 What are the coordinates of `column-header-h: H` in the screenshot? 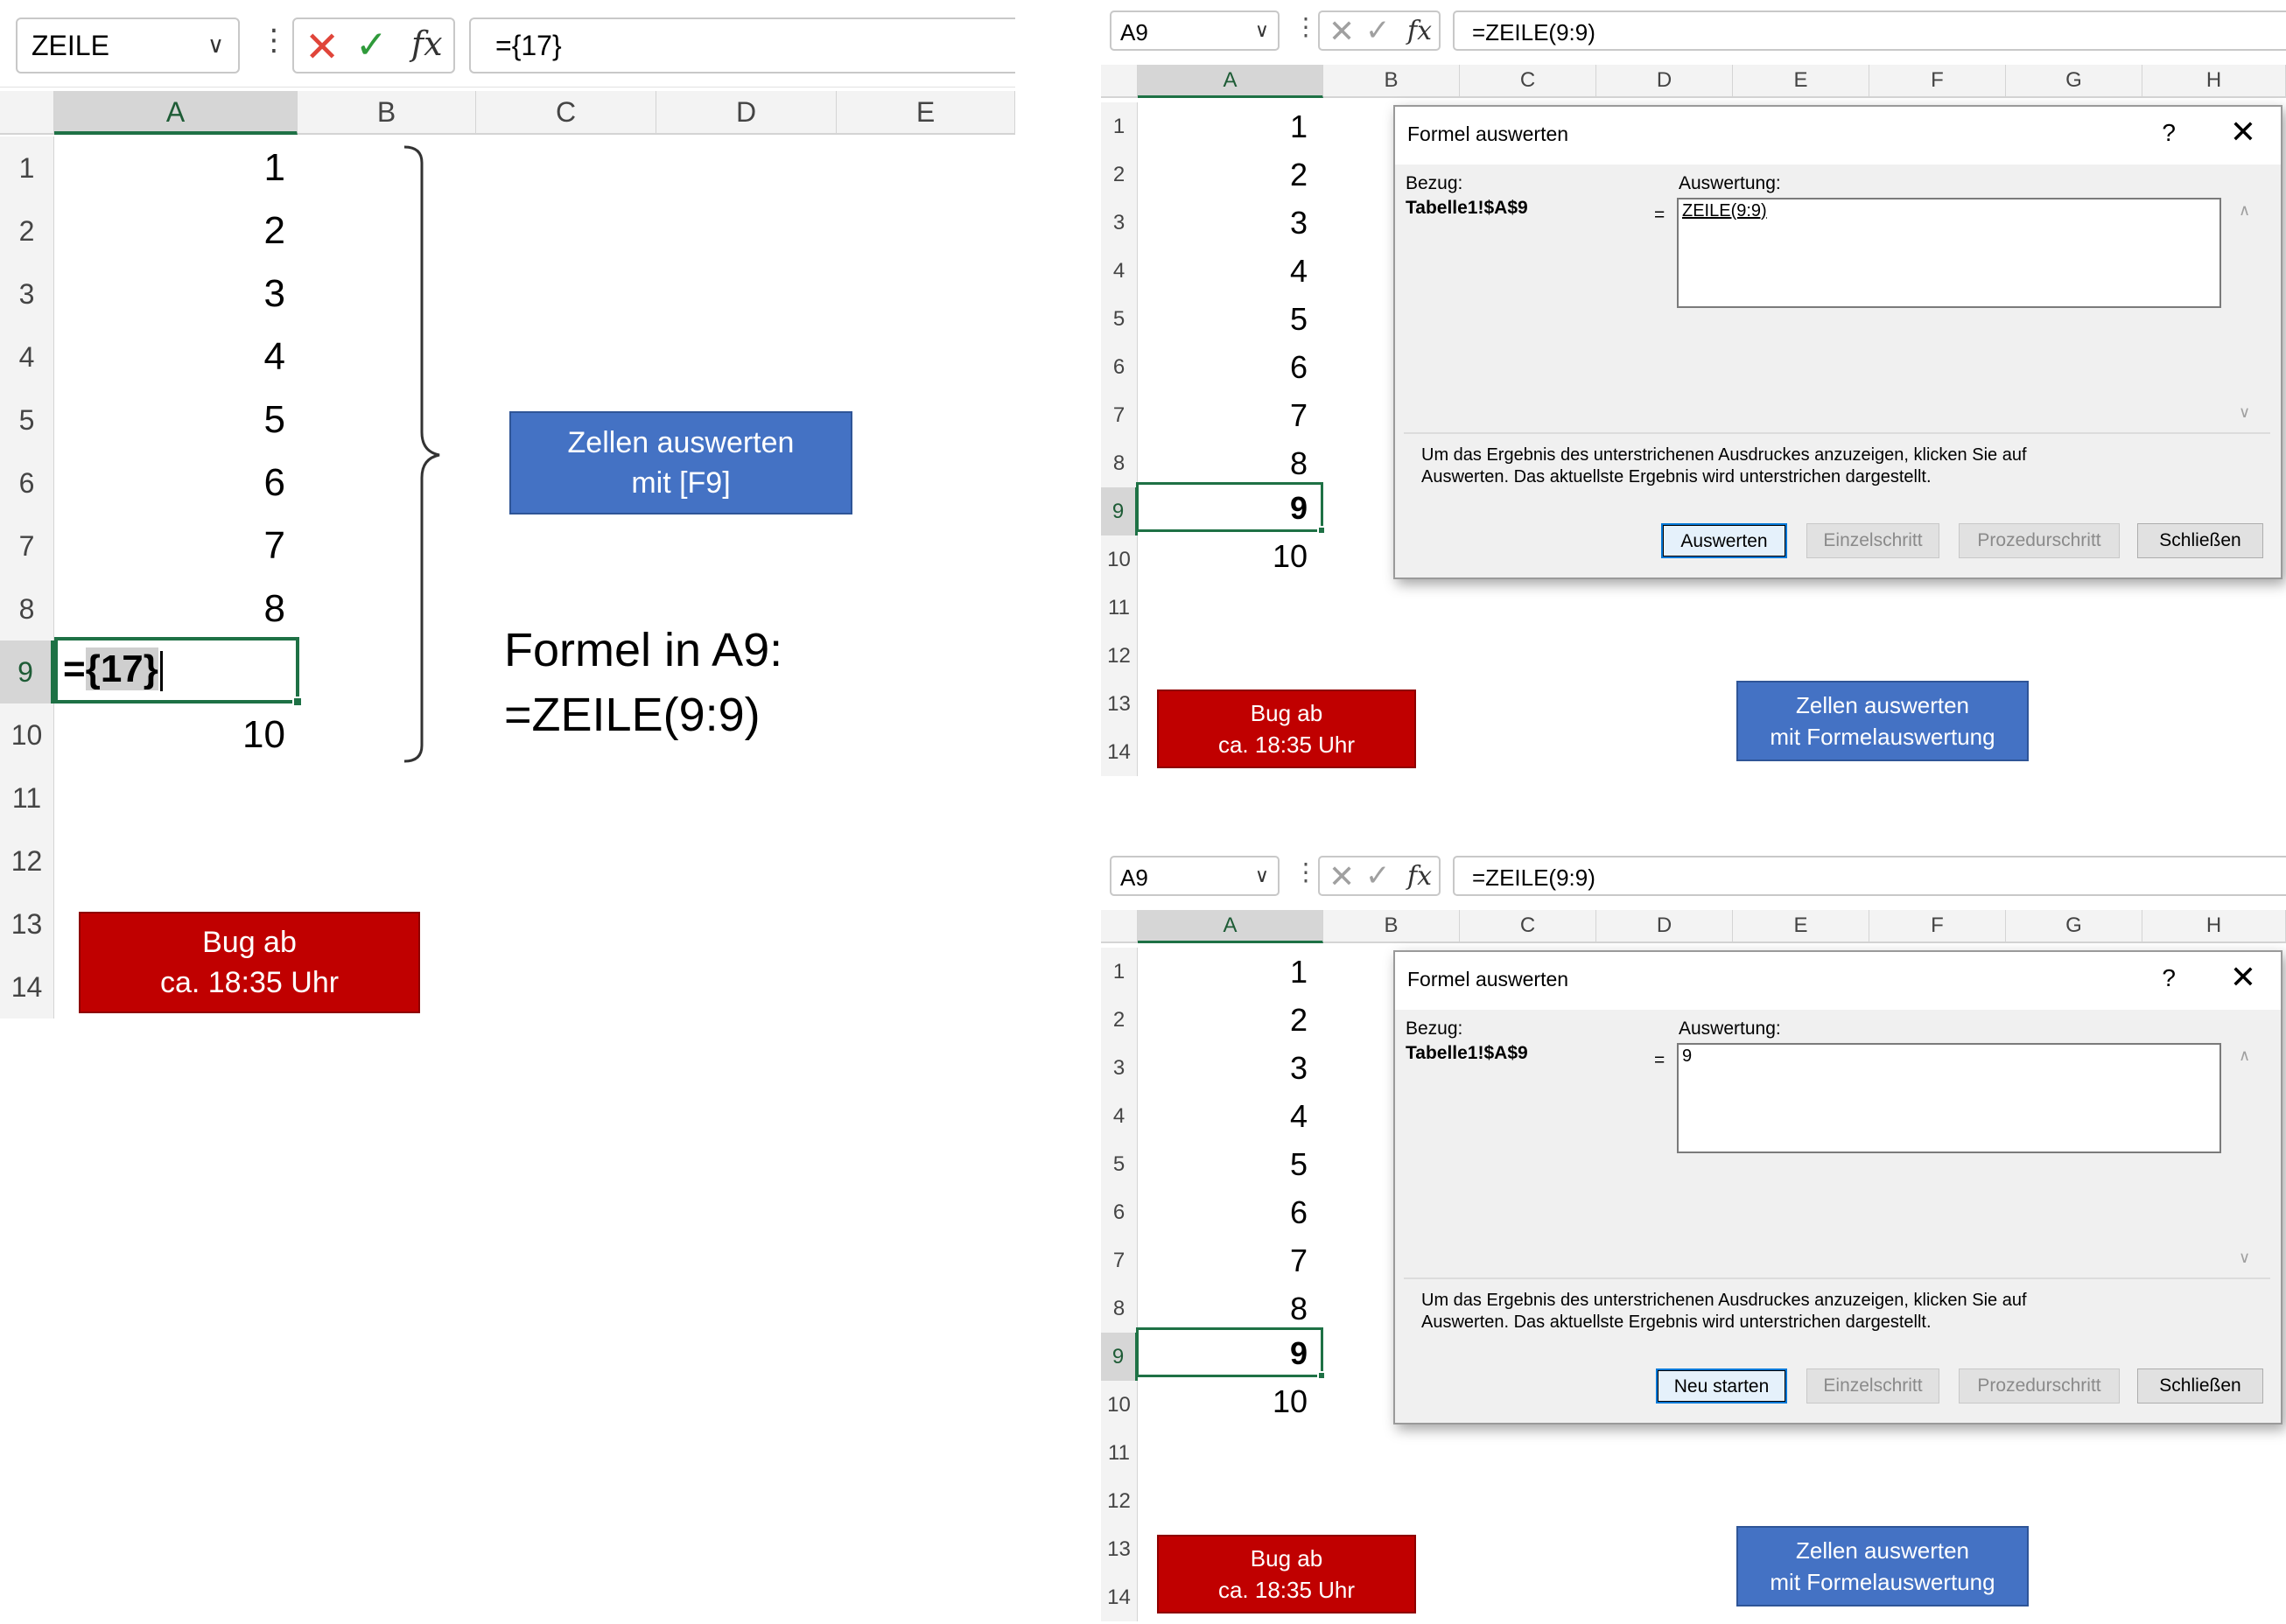 It's located at (2214, 926).